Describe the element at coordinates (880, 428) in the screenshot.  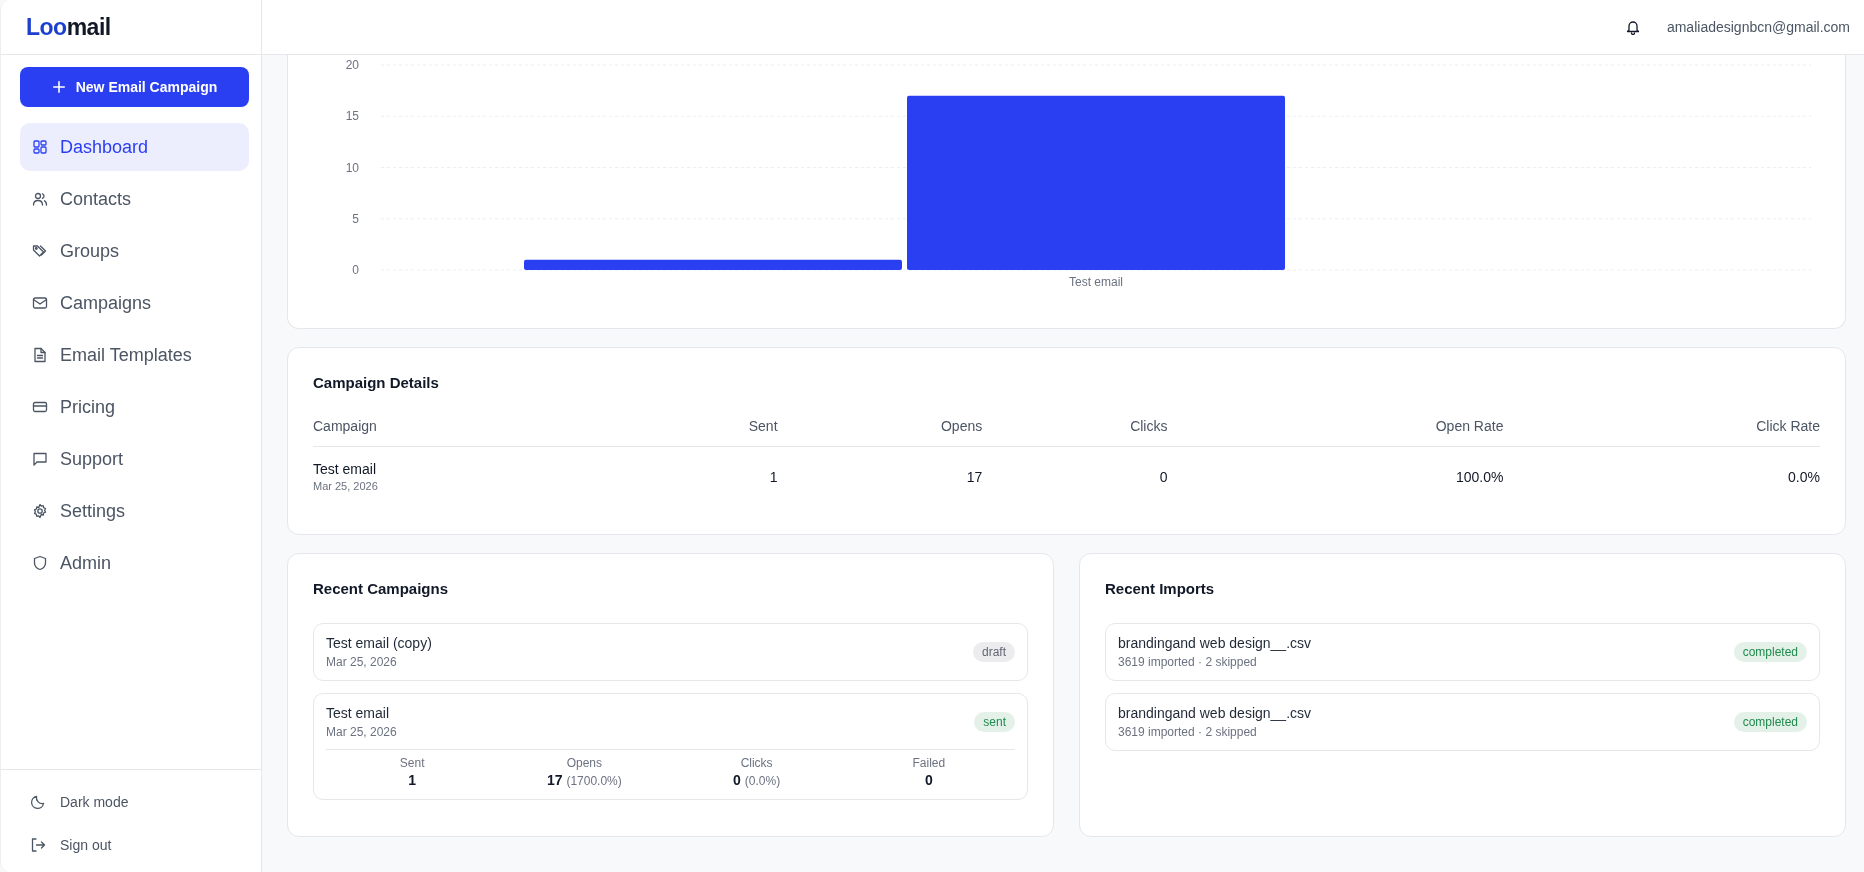
I see `column-header: Opens` at that location.